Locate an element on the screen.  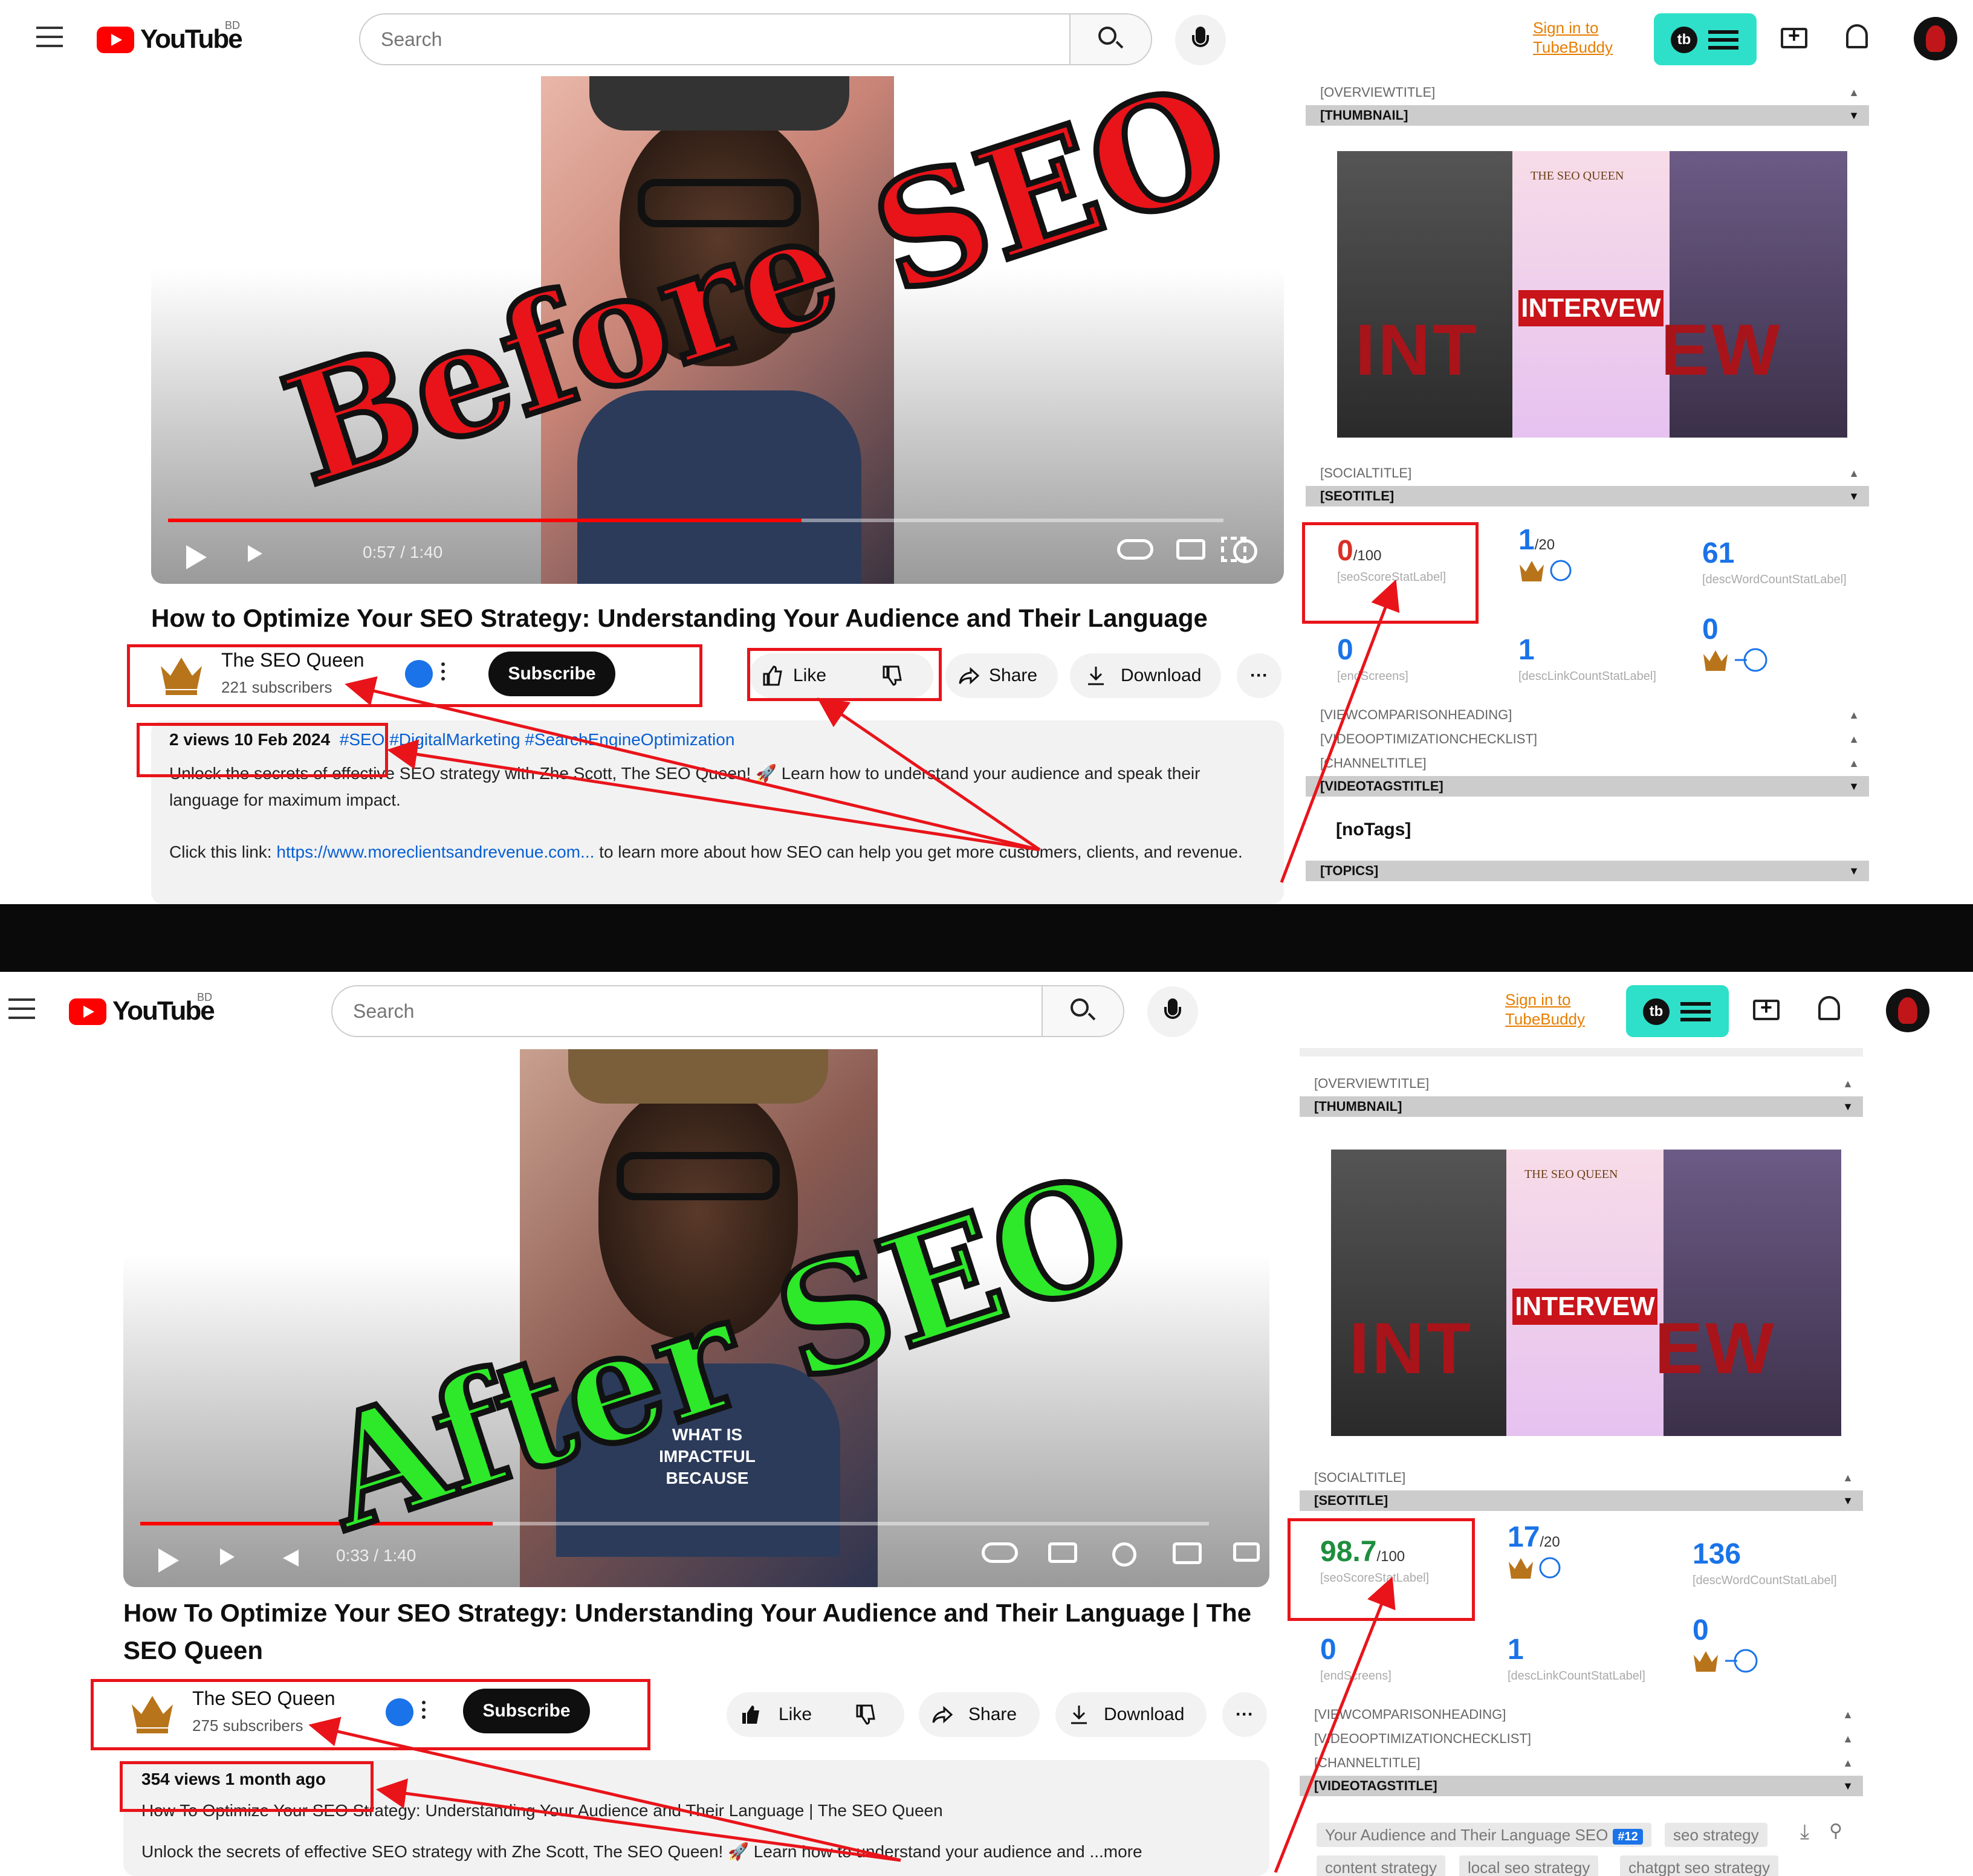
tag-rank-badge: #12 is located at coordinates (1628, 1837).